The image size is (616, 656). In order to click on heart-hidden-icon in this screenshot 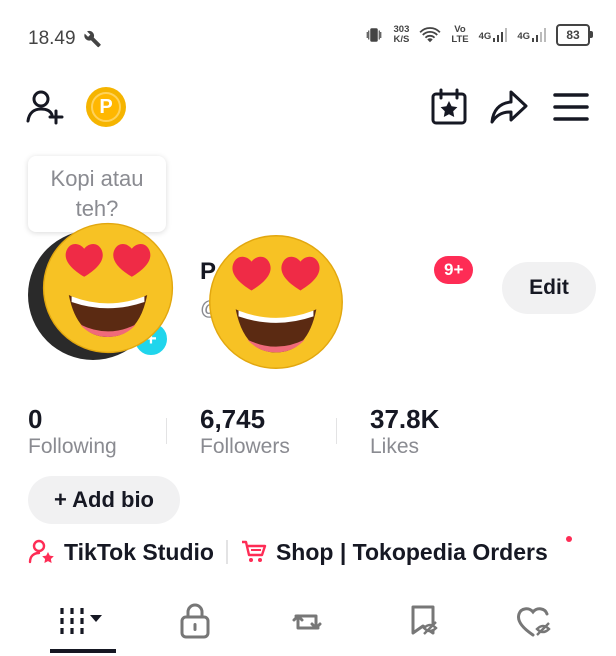, I will do `click(534, 622)`.